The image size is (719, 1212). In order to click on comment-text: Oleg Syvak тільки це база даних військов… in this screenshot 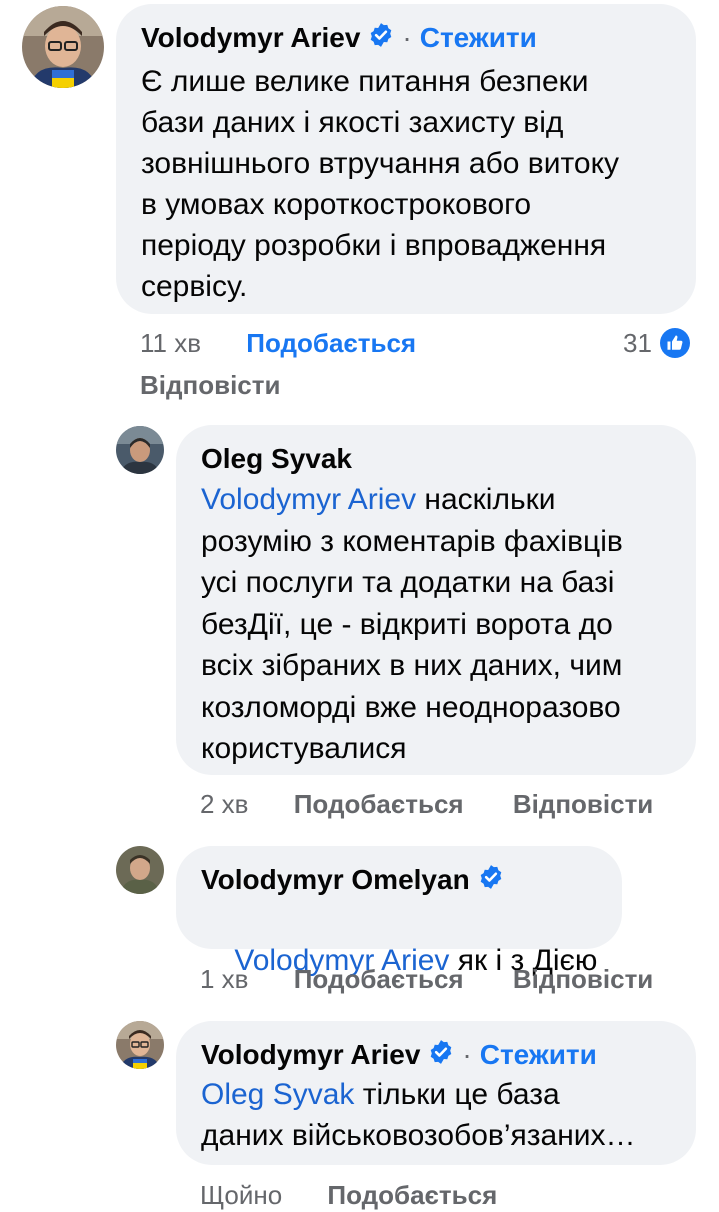, I will do `click(436, 1115)`.